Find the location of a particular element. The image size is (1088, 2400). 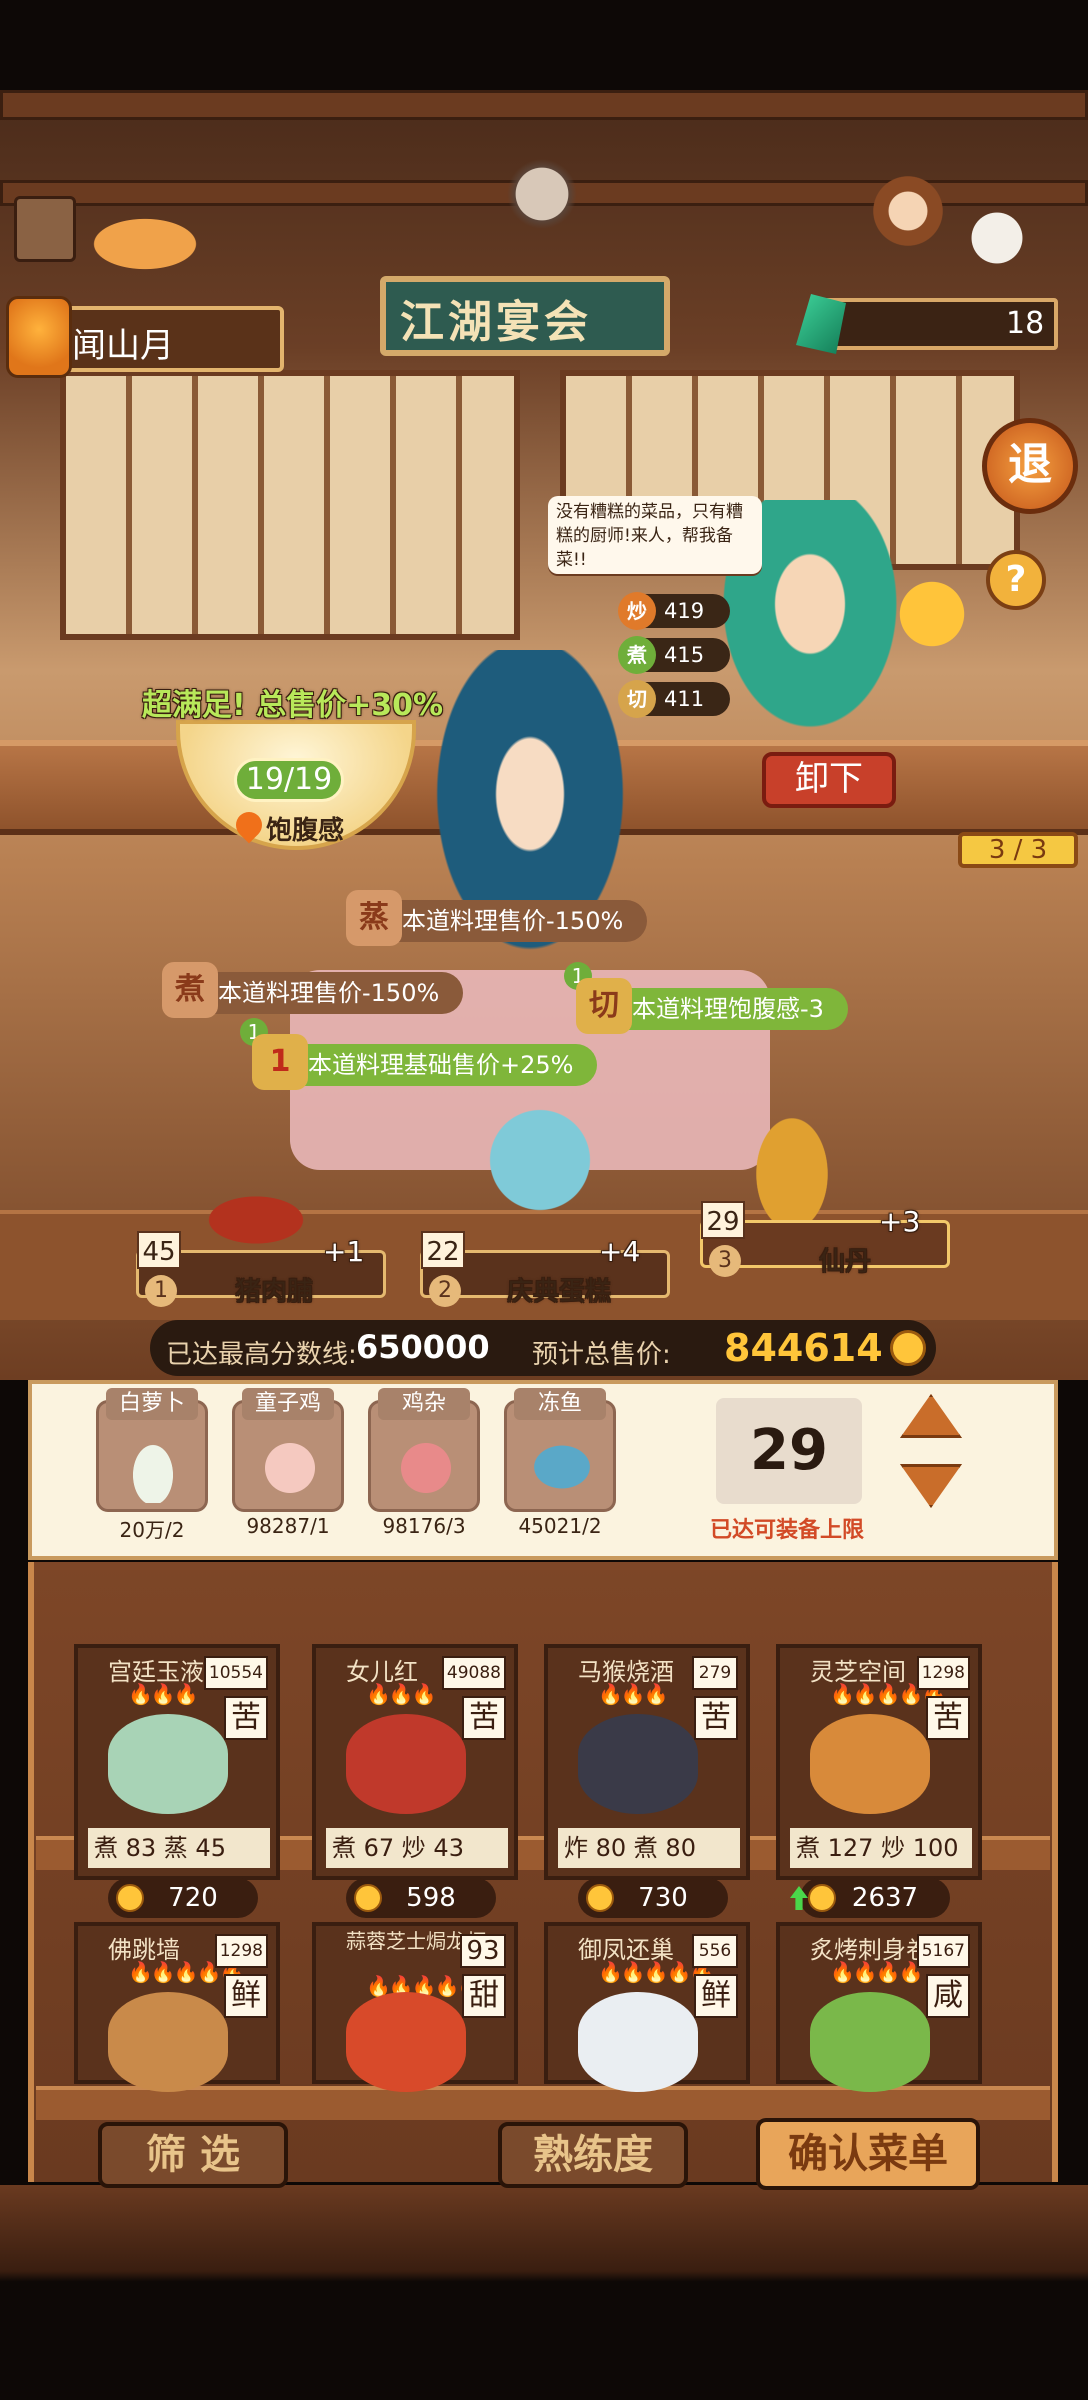

equip-limit-label: 已达可装备上限 is located at coordinates (787, 1530).